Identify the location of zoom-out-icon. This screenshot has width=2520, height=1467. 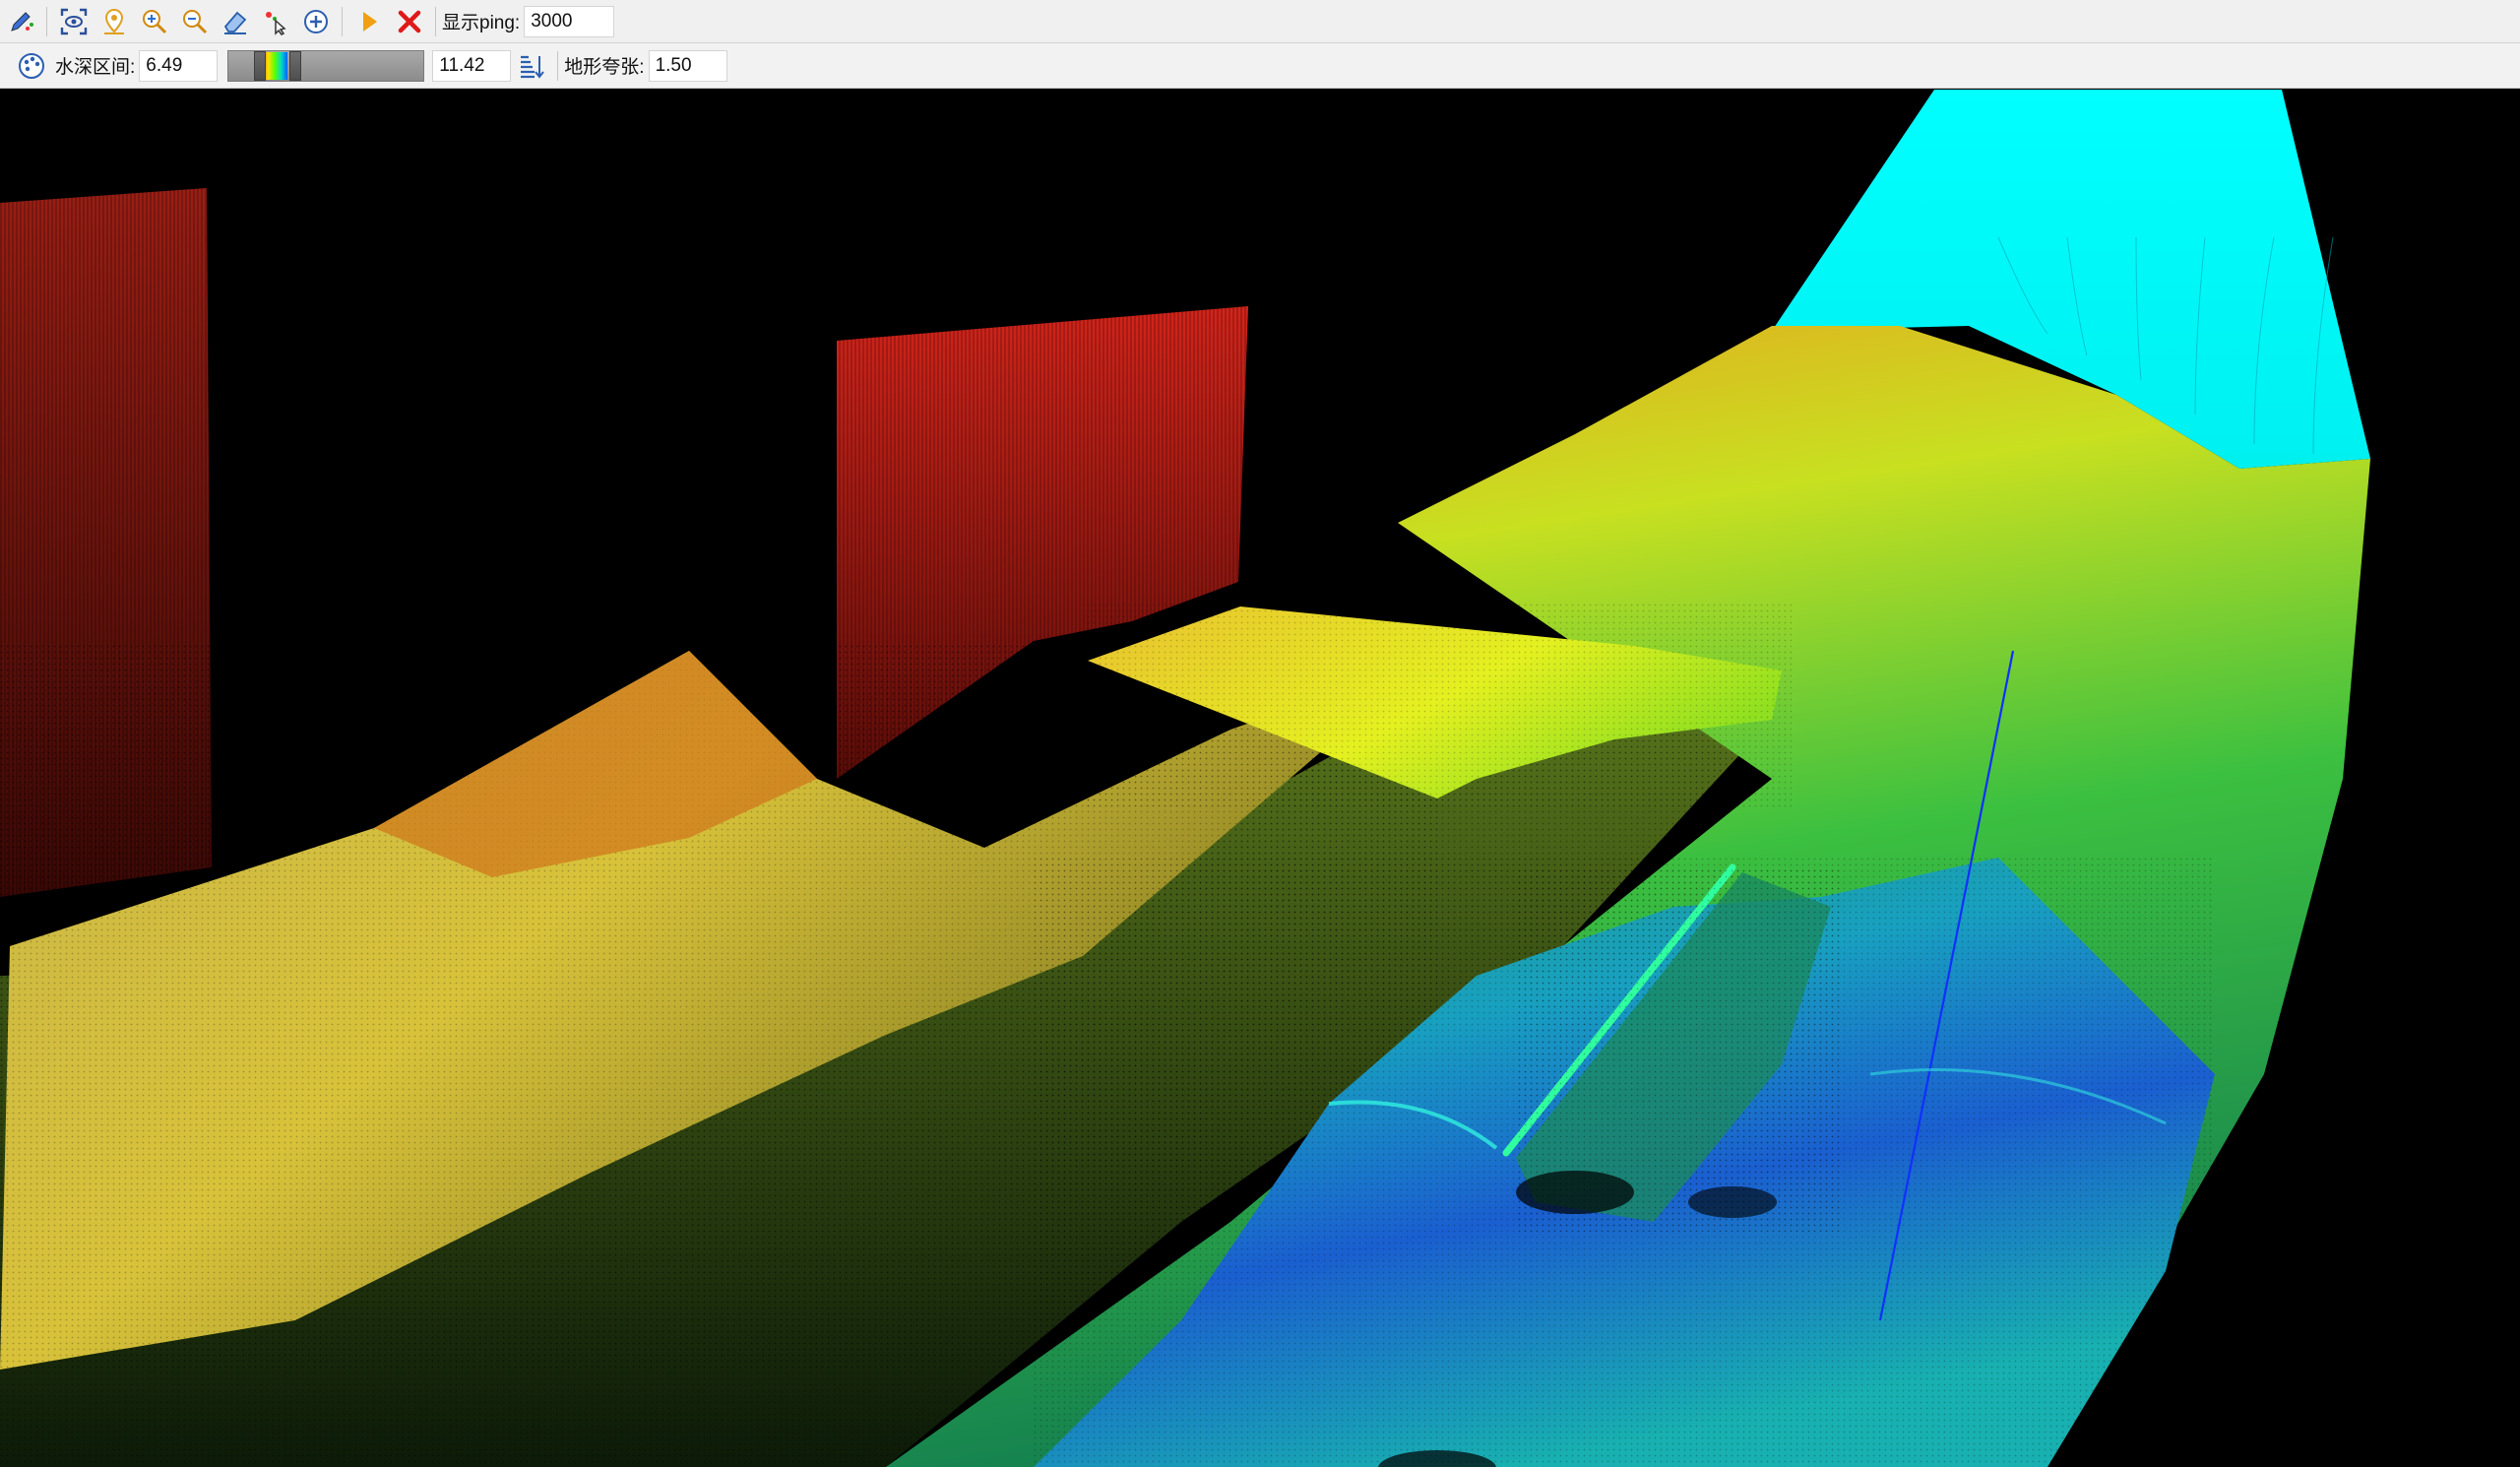
(195, 21).